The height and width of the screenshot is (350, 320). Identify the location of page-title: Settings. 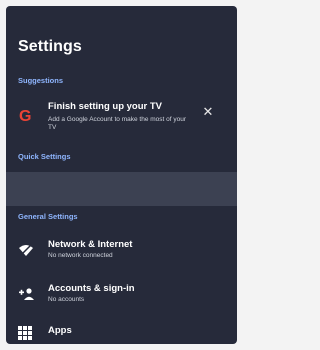
(50, 46).